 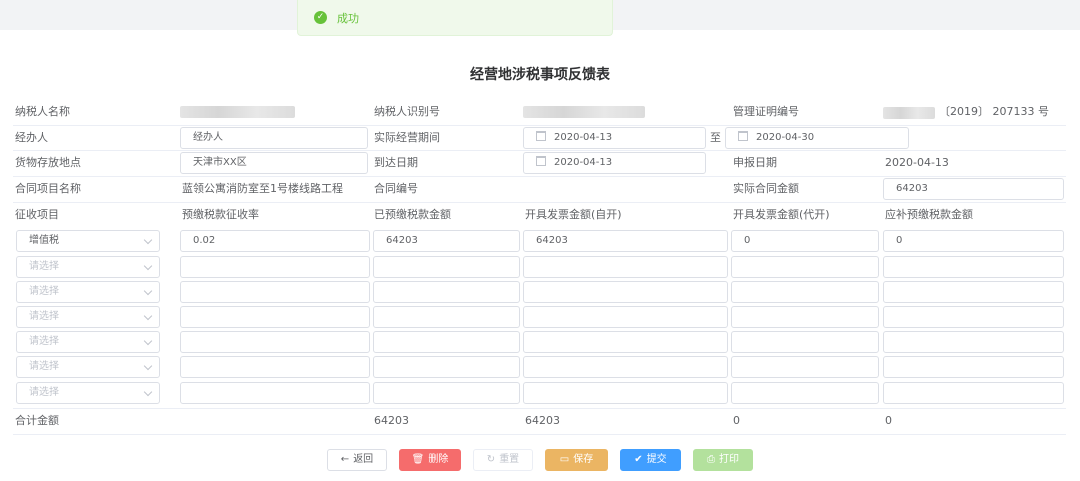 I want to click on total-agent-issued: 0, so click(x=736, y=420).